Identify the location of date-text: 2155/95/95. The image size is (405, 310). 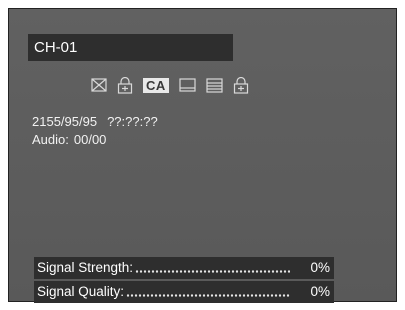
(65, 121).